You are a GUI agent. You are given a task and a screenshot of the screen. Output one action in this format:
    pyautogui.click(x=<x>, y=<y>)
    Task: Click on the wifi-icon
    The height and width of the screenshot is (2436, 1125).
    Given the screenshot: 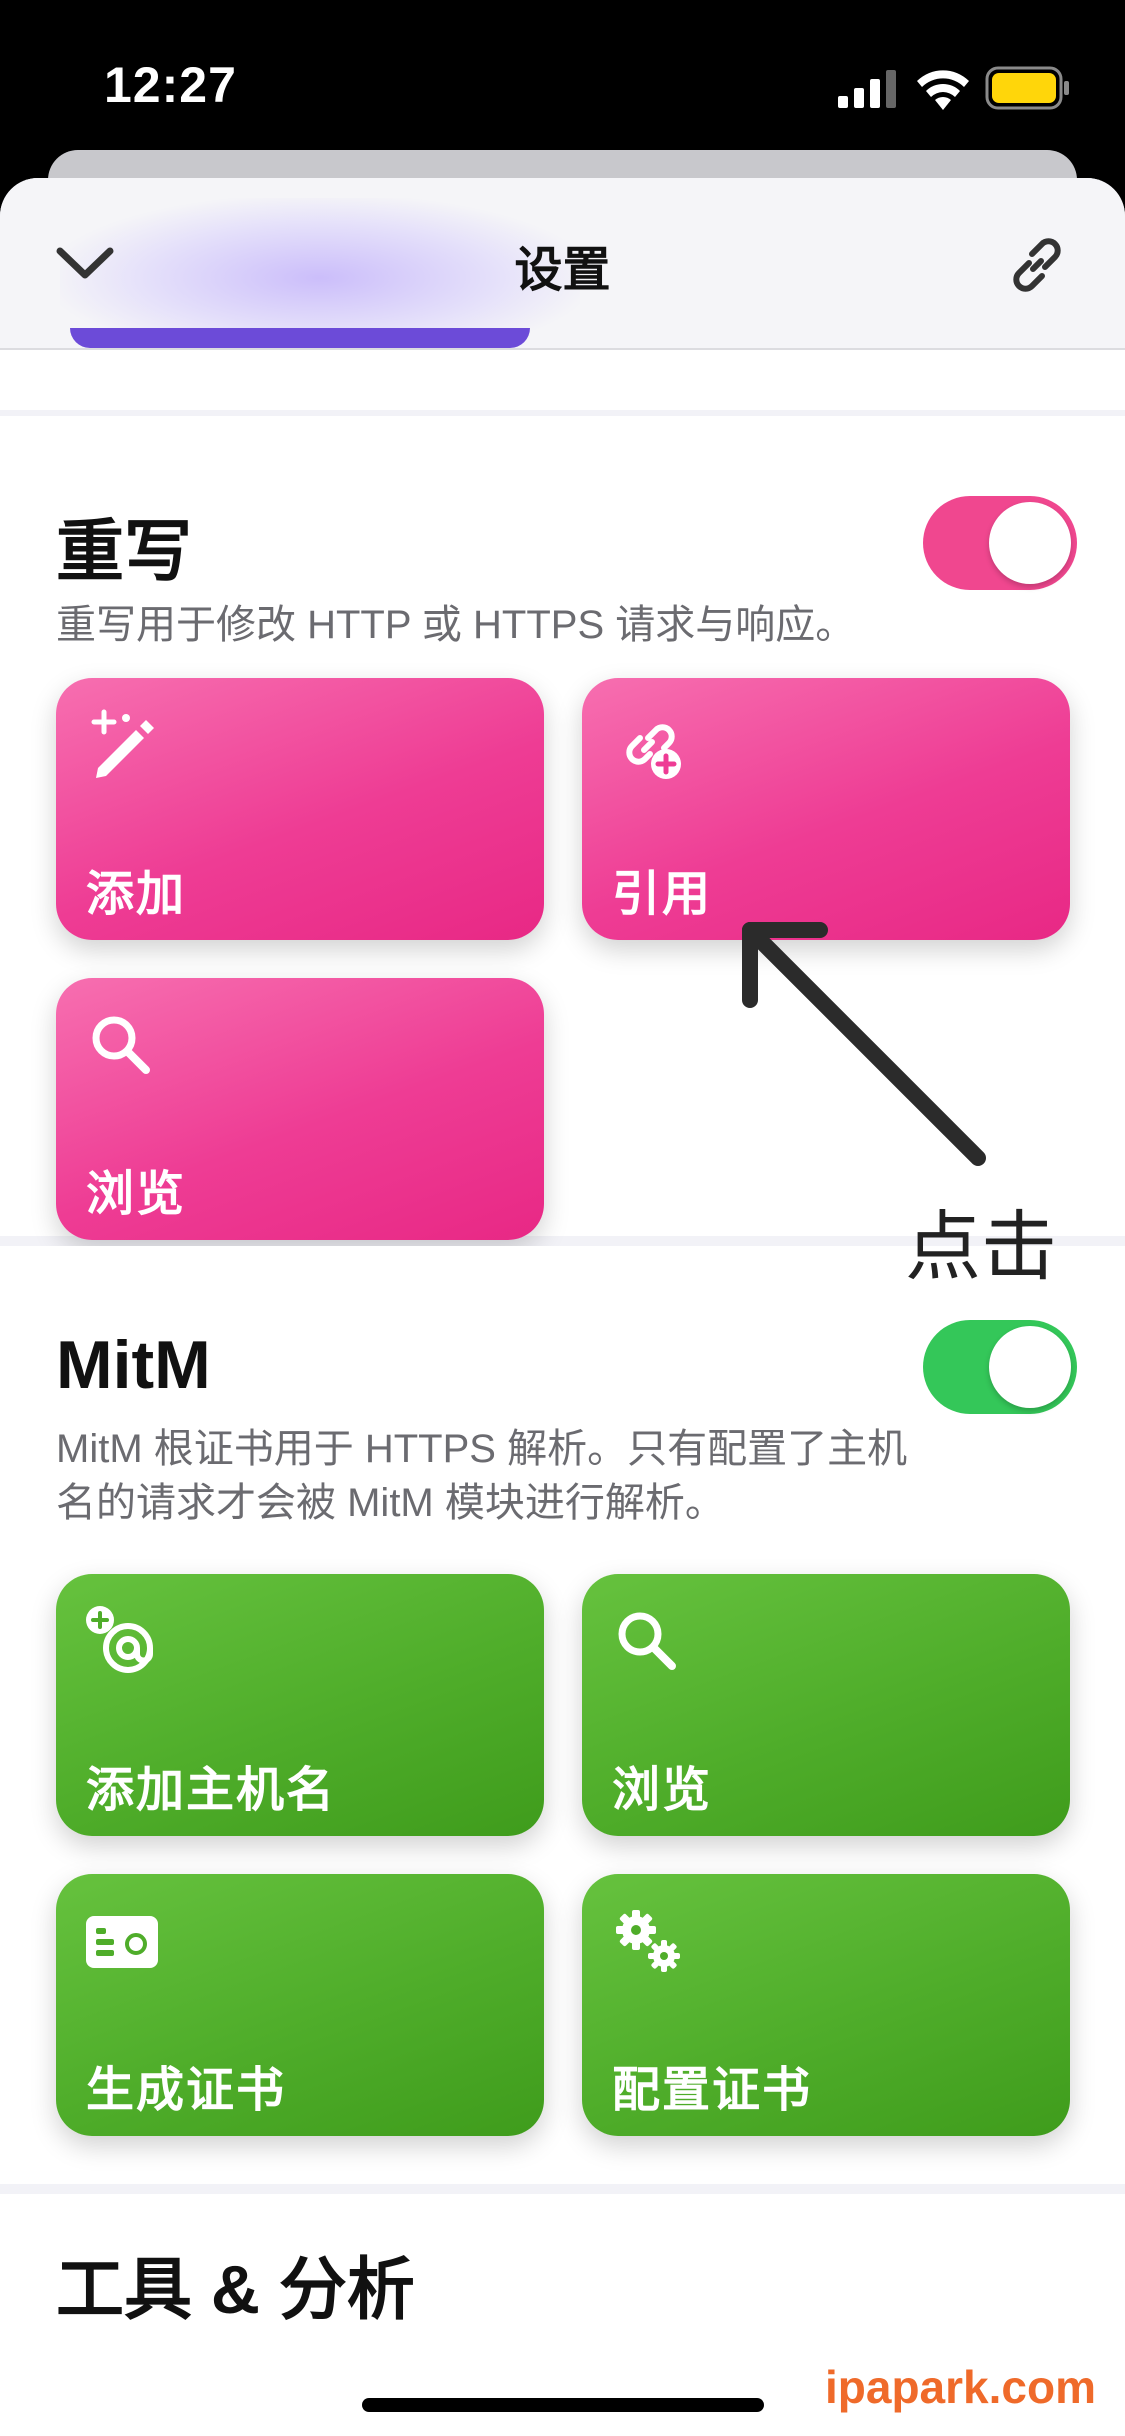 What is the action you would take?
    pyautogui.click(x=943, y=90)
    